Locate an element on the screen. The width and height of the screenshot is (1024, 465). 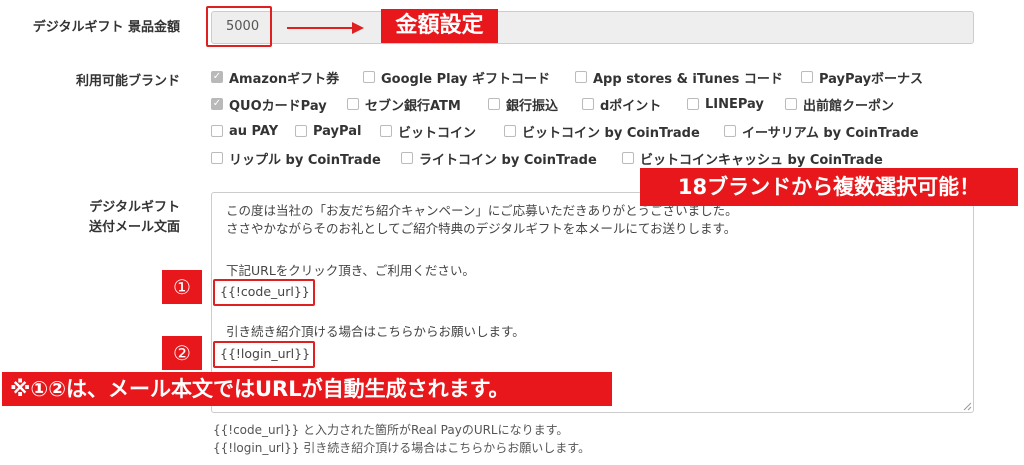
brand-item: ビットコイン is located at coordinates (428, 131).